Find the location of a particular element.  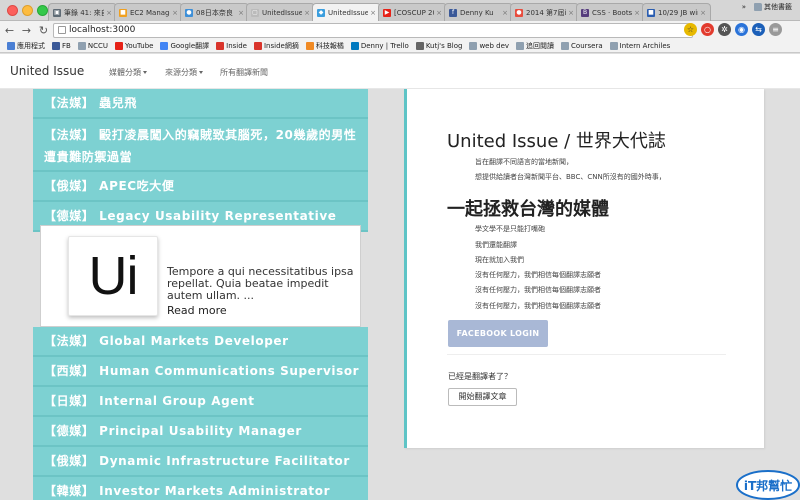

browser-tab: ▶[COSCUP 201× is located at coordinates (412, 12).